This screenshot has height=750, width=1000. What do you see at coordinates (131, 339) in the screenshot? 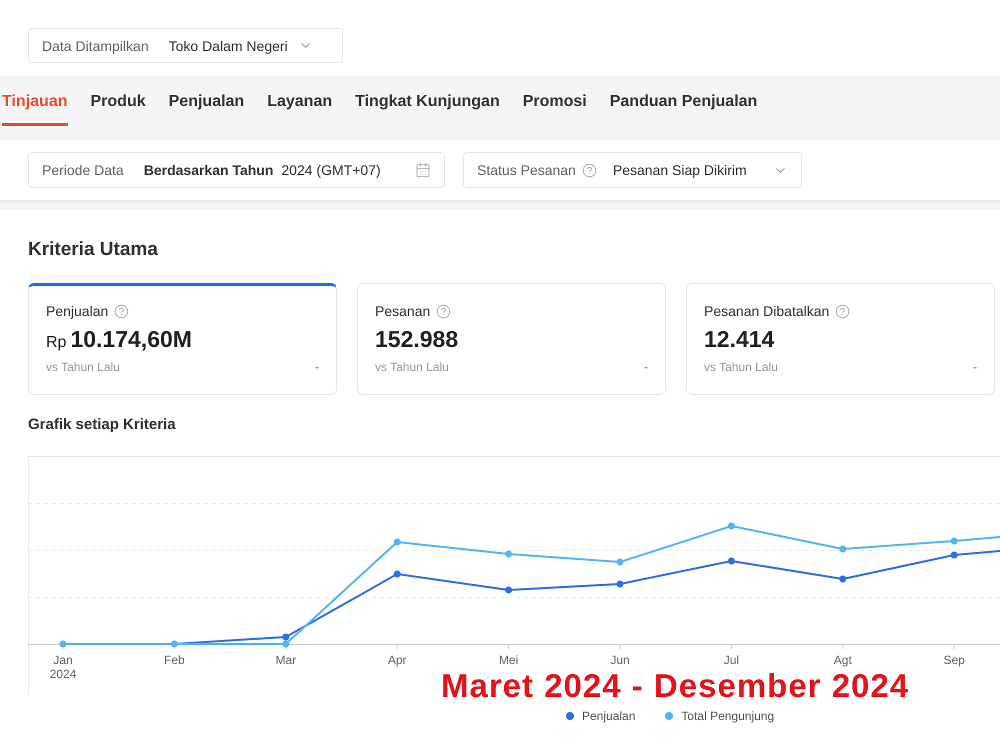
I see `metric-value: 10.174,60M` at bounding box center [131, 339].